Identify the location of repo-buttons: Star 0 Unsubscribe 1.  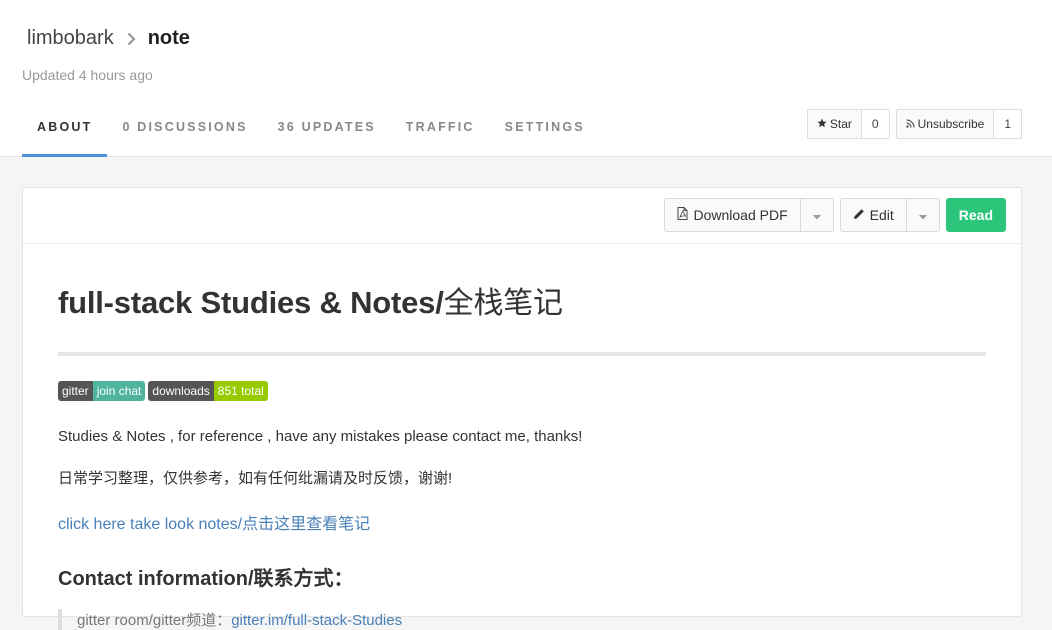
(914, 124).